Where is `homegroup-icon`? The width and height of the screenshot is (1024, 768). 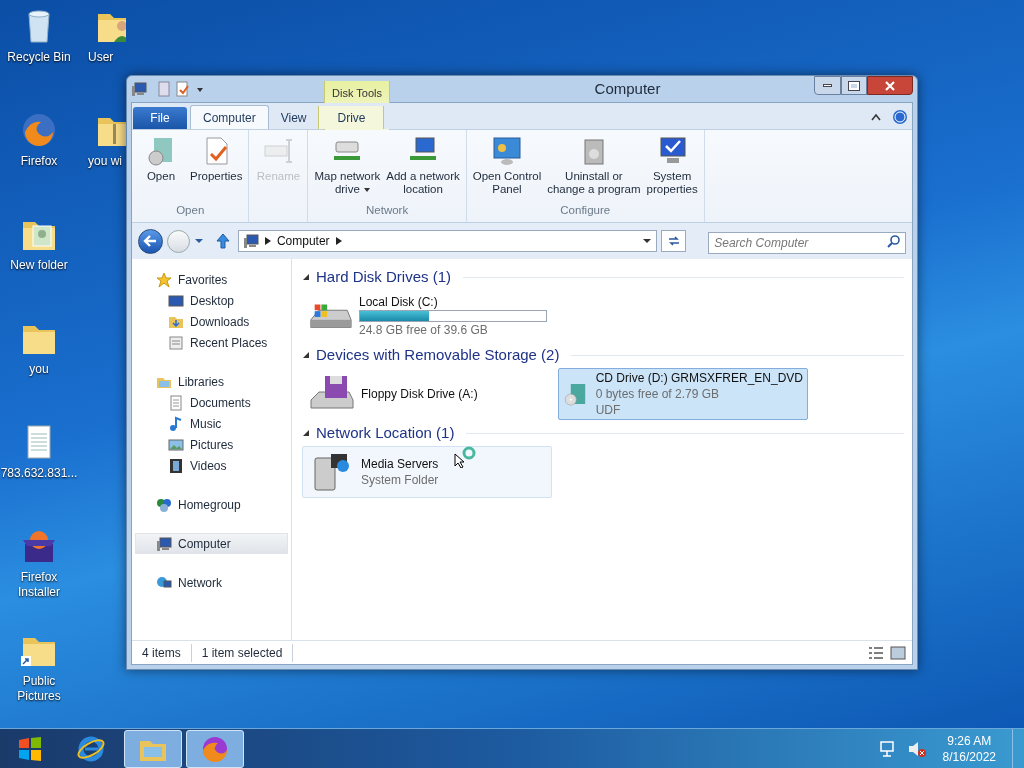 homegroup-icon is located at coordinates (164, 504).